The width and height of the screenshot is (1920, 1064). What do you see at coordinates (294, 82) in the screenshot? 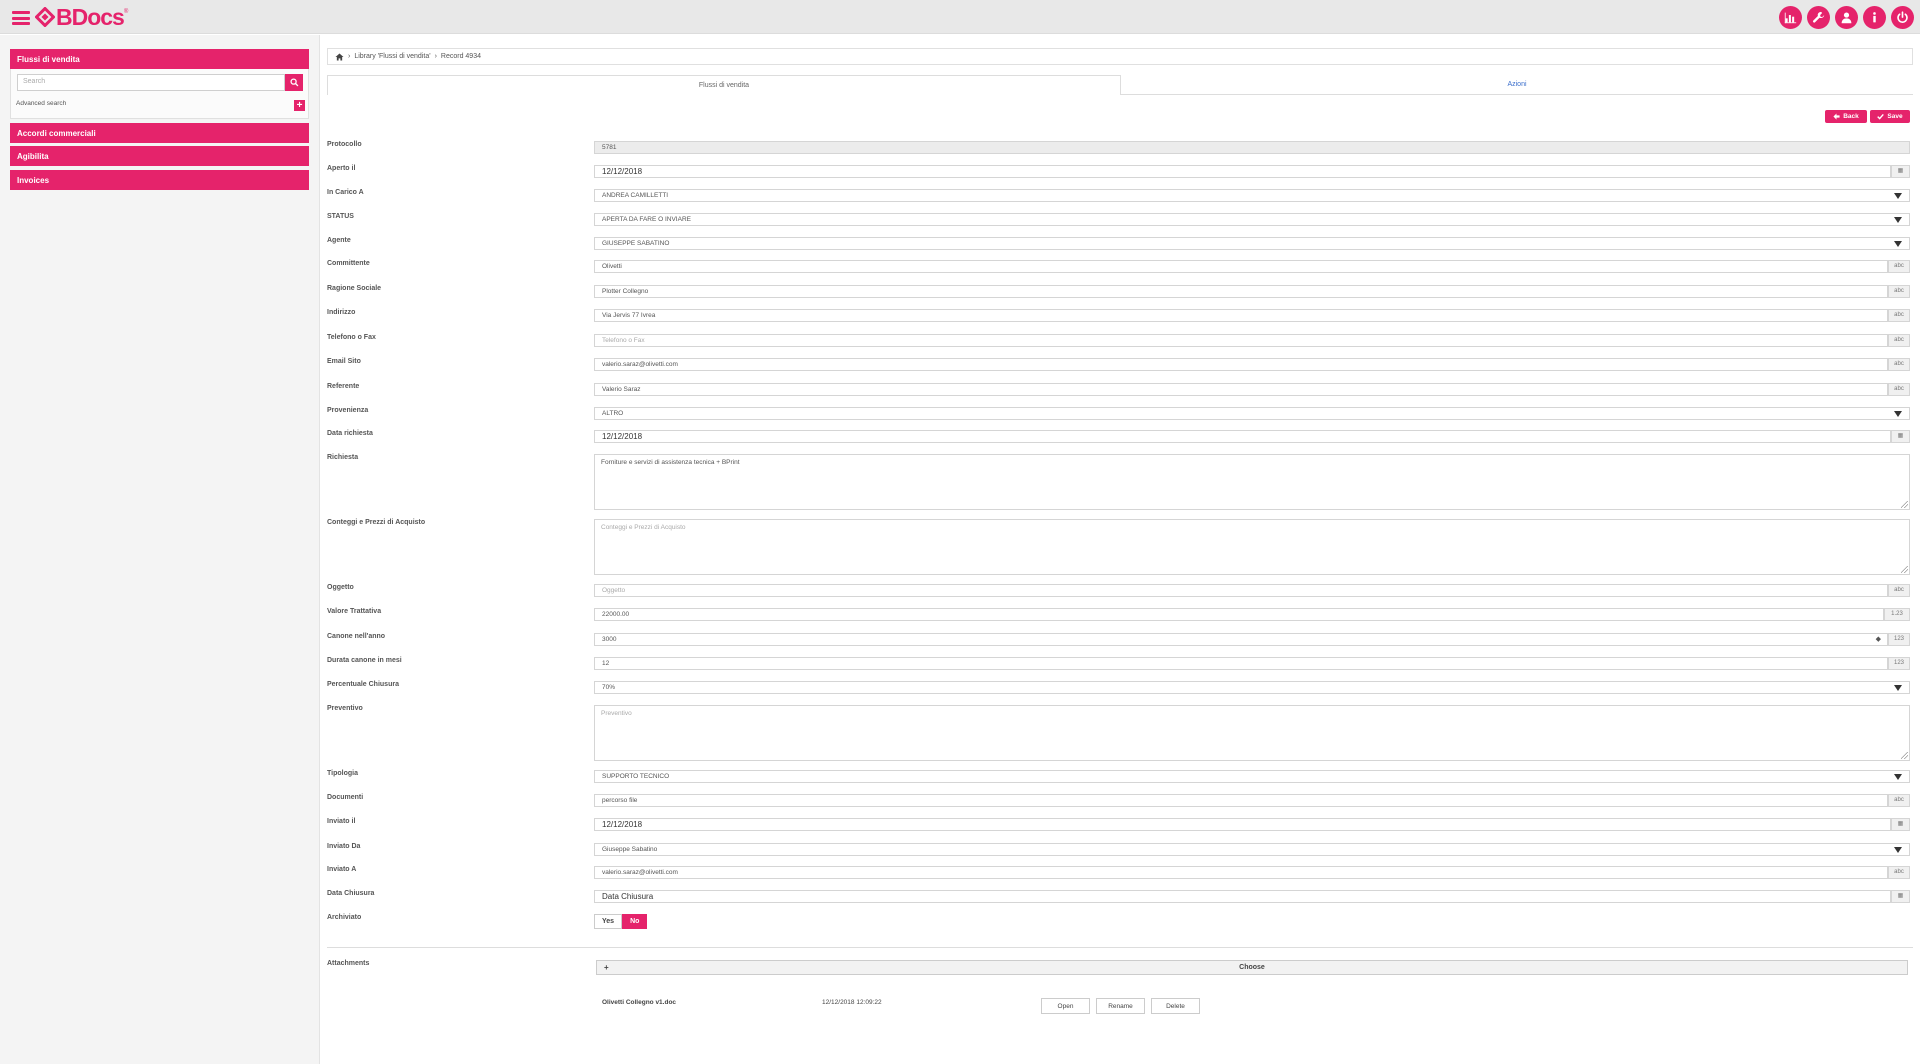
I see `search-button` at bounding box center [294, 82].